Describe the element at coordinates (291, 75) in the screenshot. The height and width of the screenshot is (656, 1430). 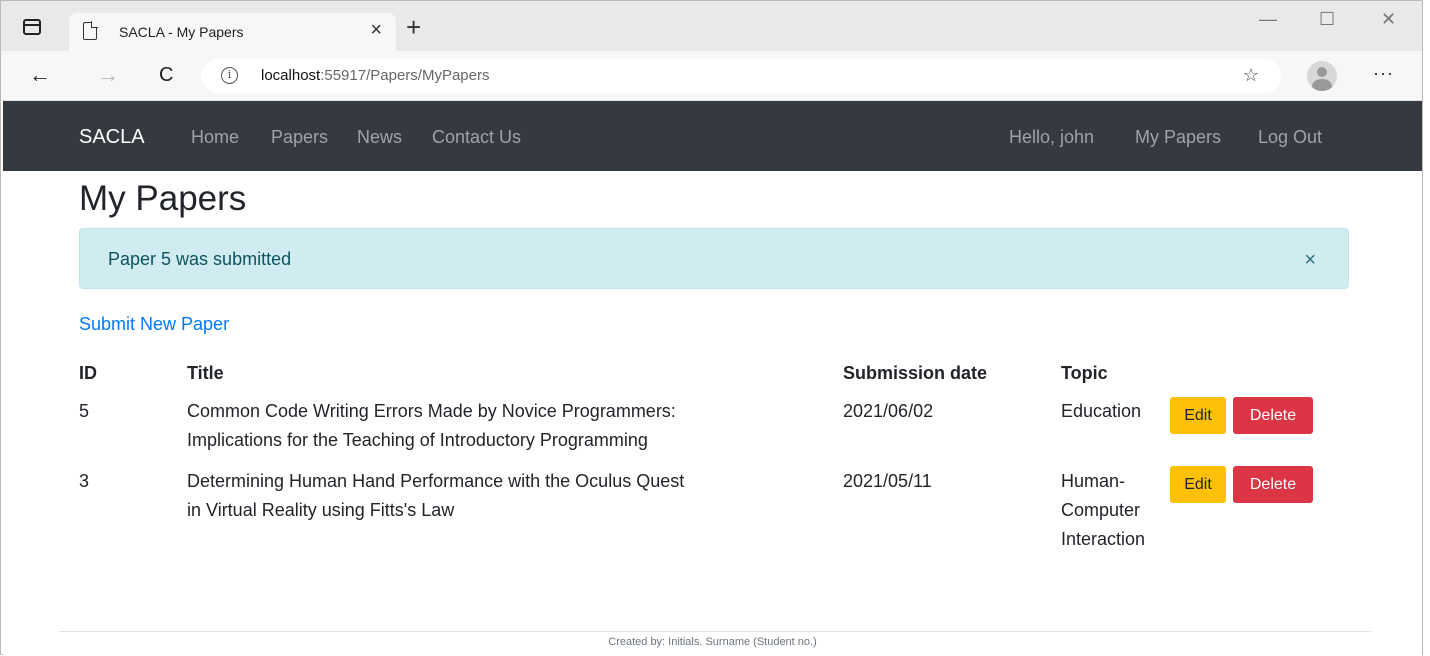
I see `url-host: localhost` at that location.